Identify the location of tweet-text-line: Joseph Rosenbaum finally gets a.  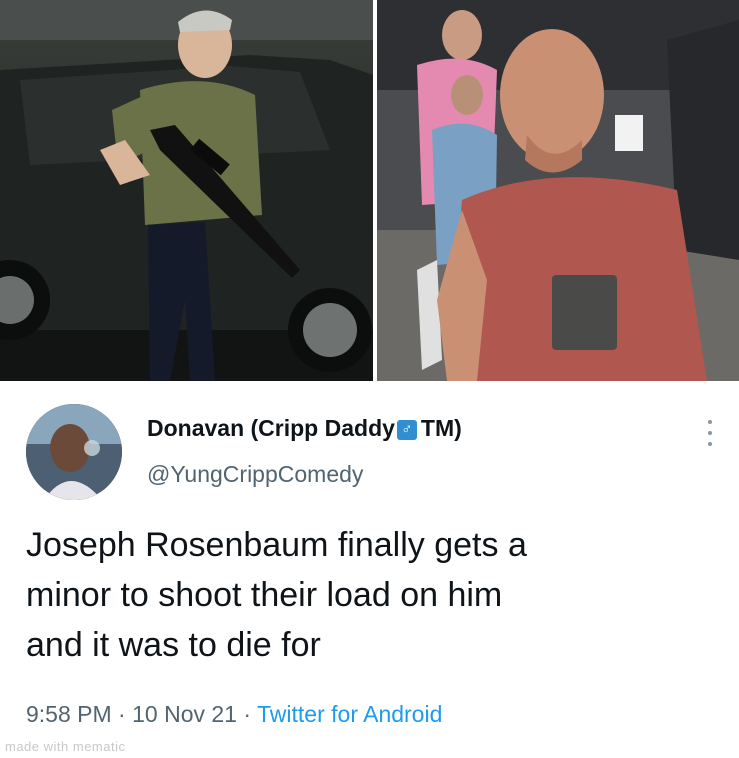
(276, 545).